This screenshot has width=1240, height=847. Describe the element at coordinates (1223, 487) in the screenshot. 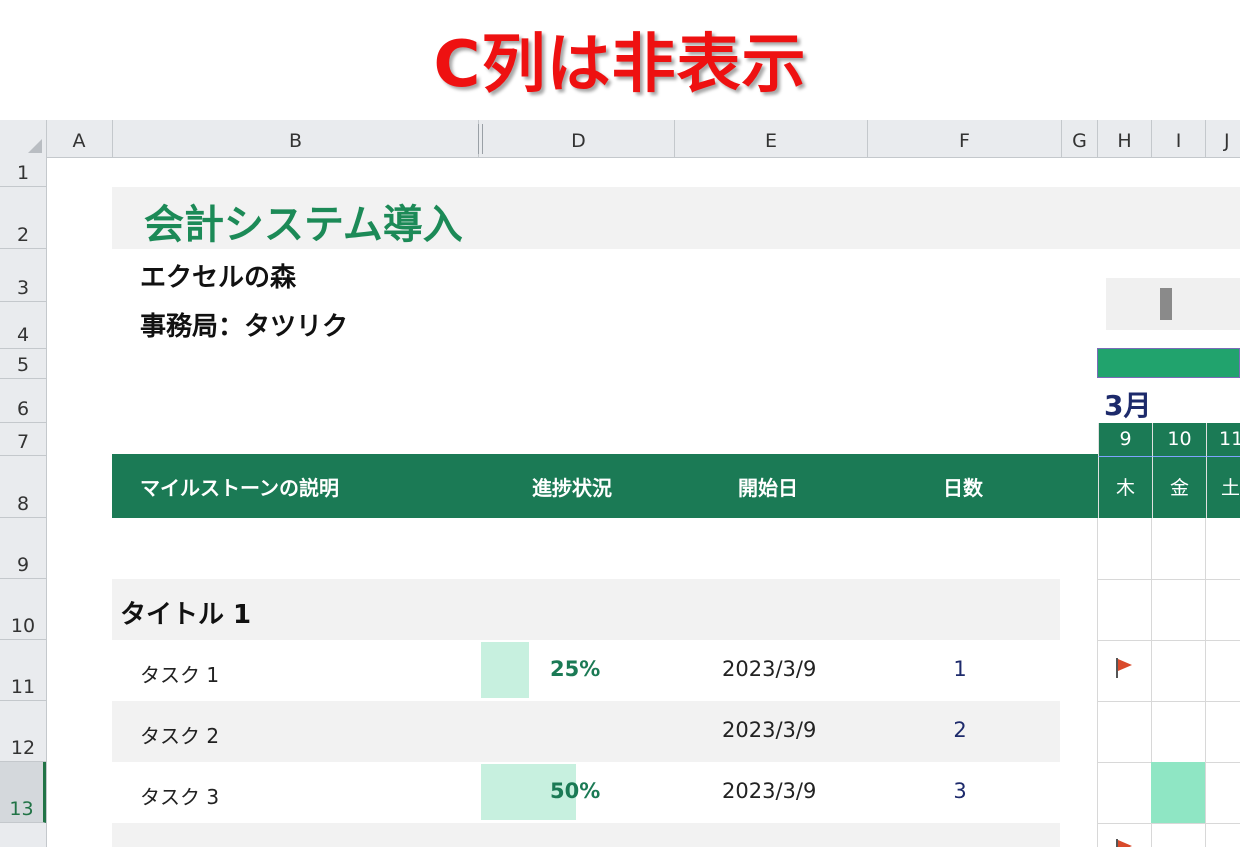

I see `calendar-weekday-sat: 土` at that location.